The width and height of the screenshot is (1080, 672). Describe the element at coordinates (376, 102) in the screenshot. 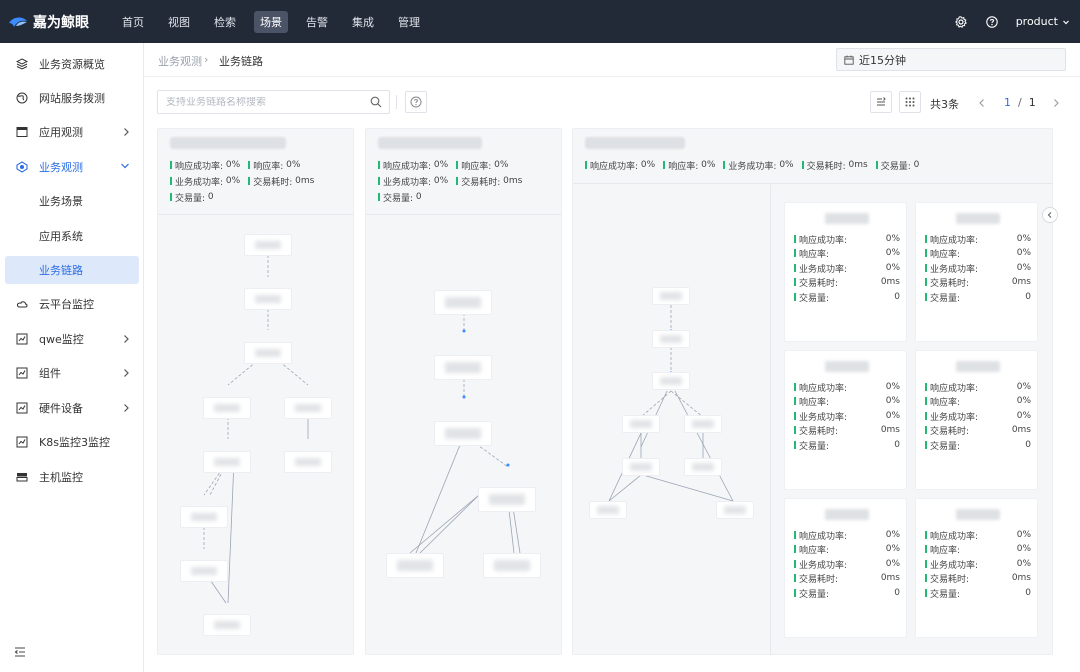

I see `search-icon` at that location.